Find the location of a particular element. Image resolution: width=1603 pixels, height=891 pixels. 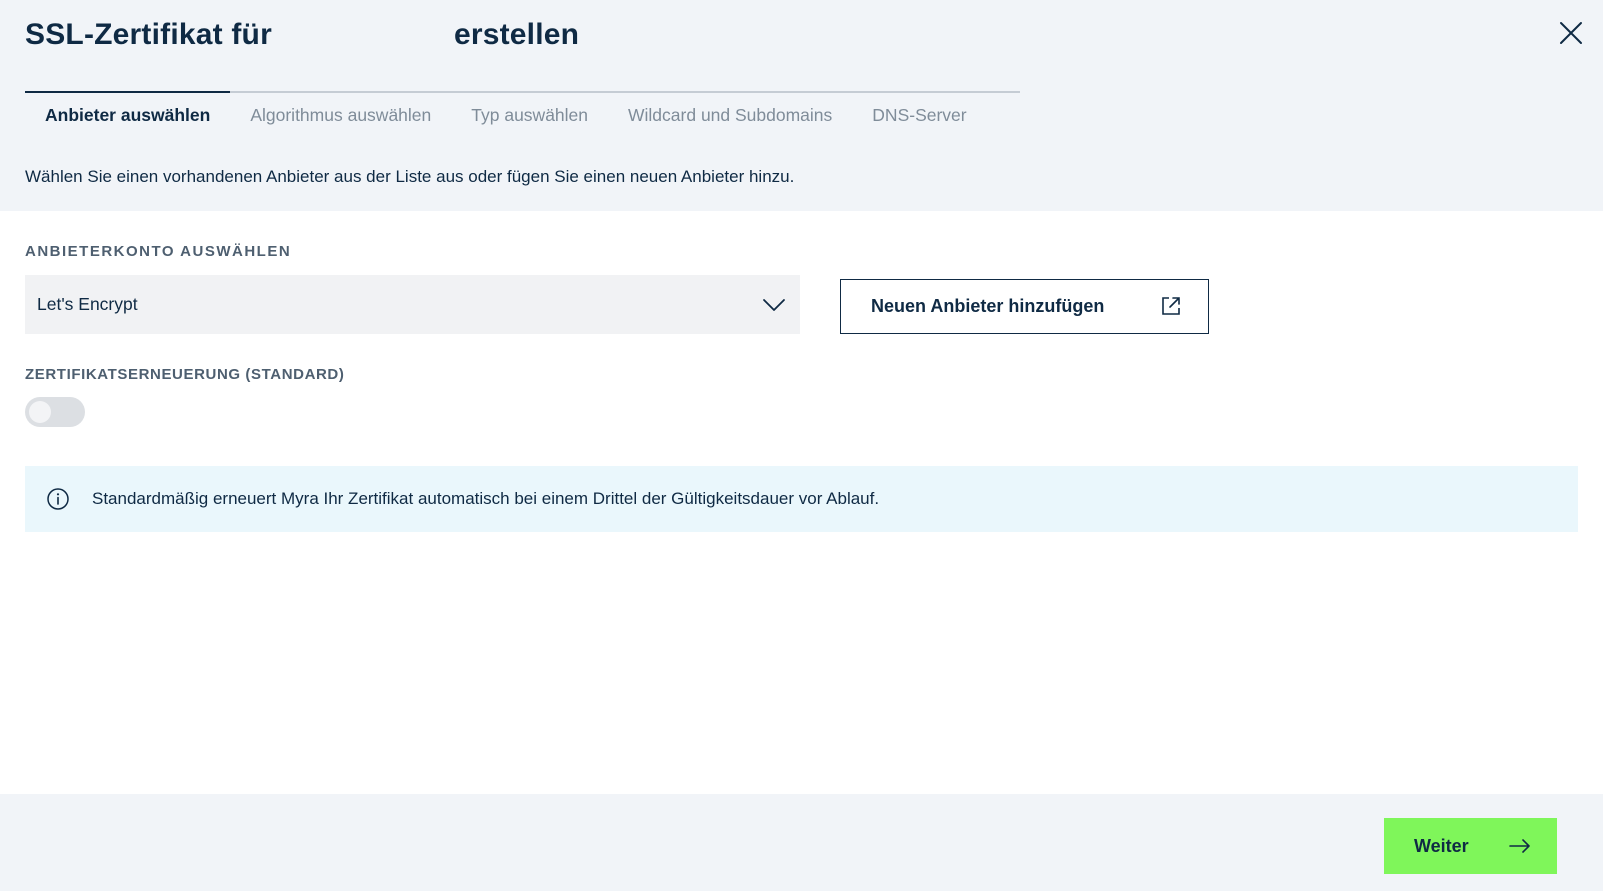

tab-anbieter: Anbieter auswählen is located at coordinates (128, 114).